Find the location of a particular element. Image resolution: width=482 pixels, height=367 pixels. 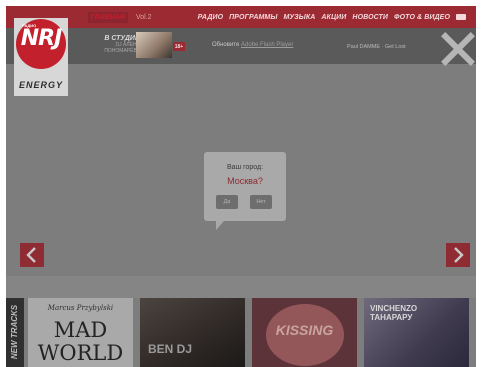

station-switcher: ГЛАВНАЯ Vol.2 is located at coordinates (120, 17).